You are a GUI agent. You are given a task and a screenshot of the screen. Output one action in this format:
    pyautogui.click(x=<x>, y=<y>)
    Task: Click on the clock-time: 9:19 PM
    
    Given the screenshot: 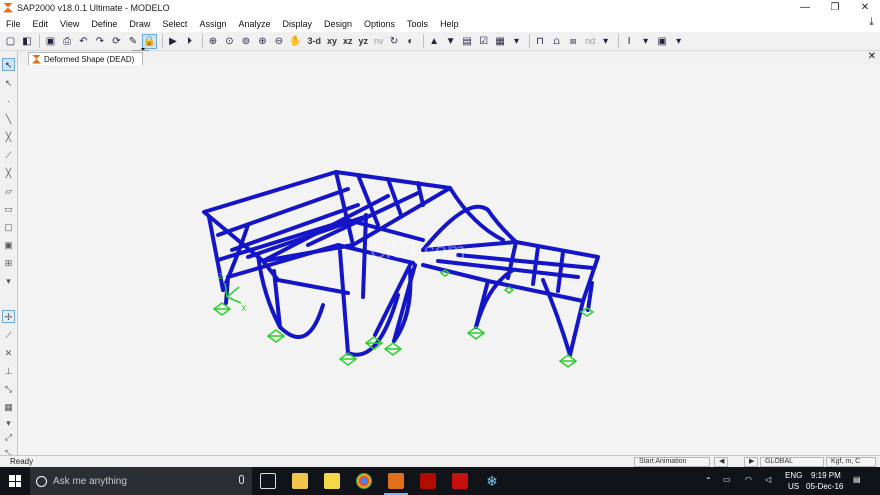 What is the action you would take?
    pyautogui.click(x=826, y=475)
    